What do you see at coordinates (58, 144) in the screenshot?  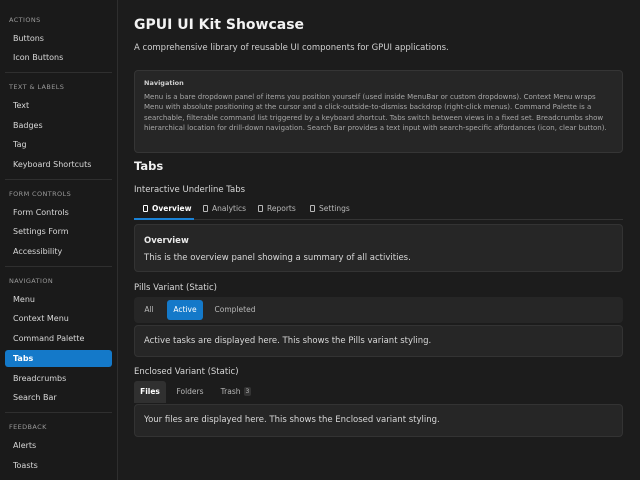 I see `sidebar-item-tag: Tag` at bounding box center [58, 144].